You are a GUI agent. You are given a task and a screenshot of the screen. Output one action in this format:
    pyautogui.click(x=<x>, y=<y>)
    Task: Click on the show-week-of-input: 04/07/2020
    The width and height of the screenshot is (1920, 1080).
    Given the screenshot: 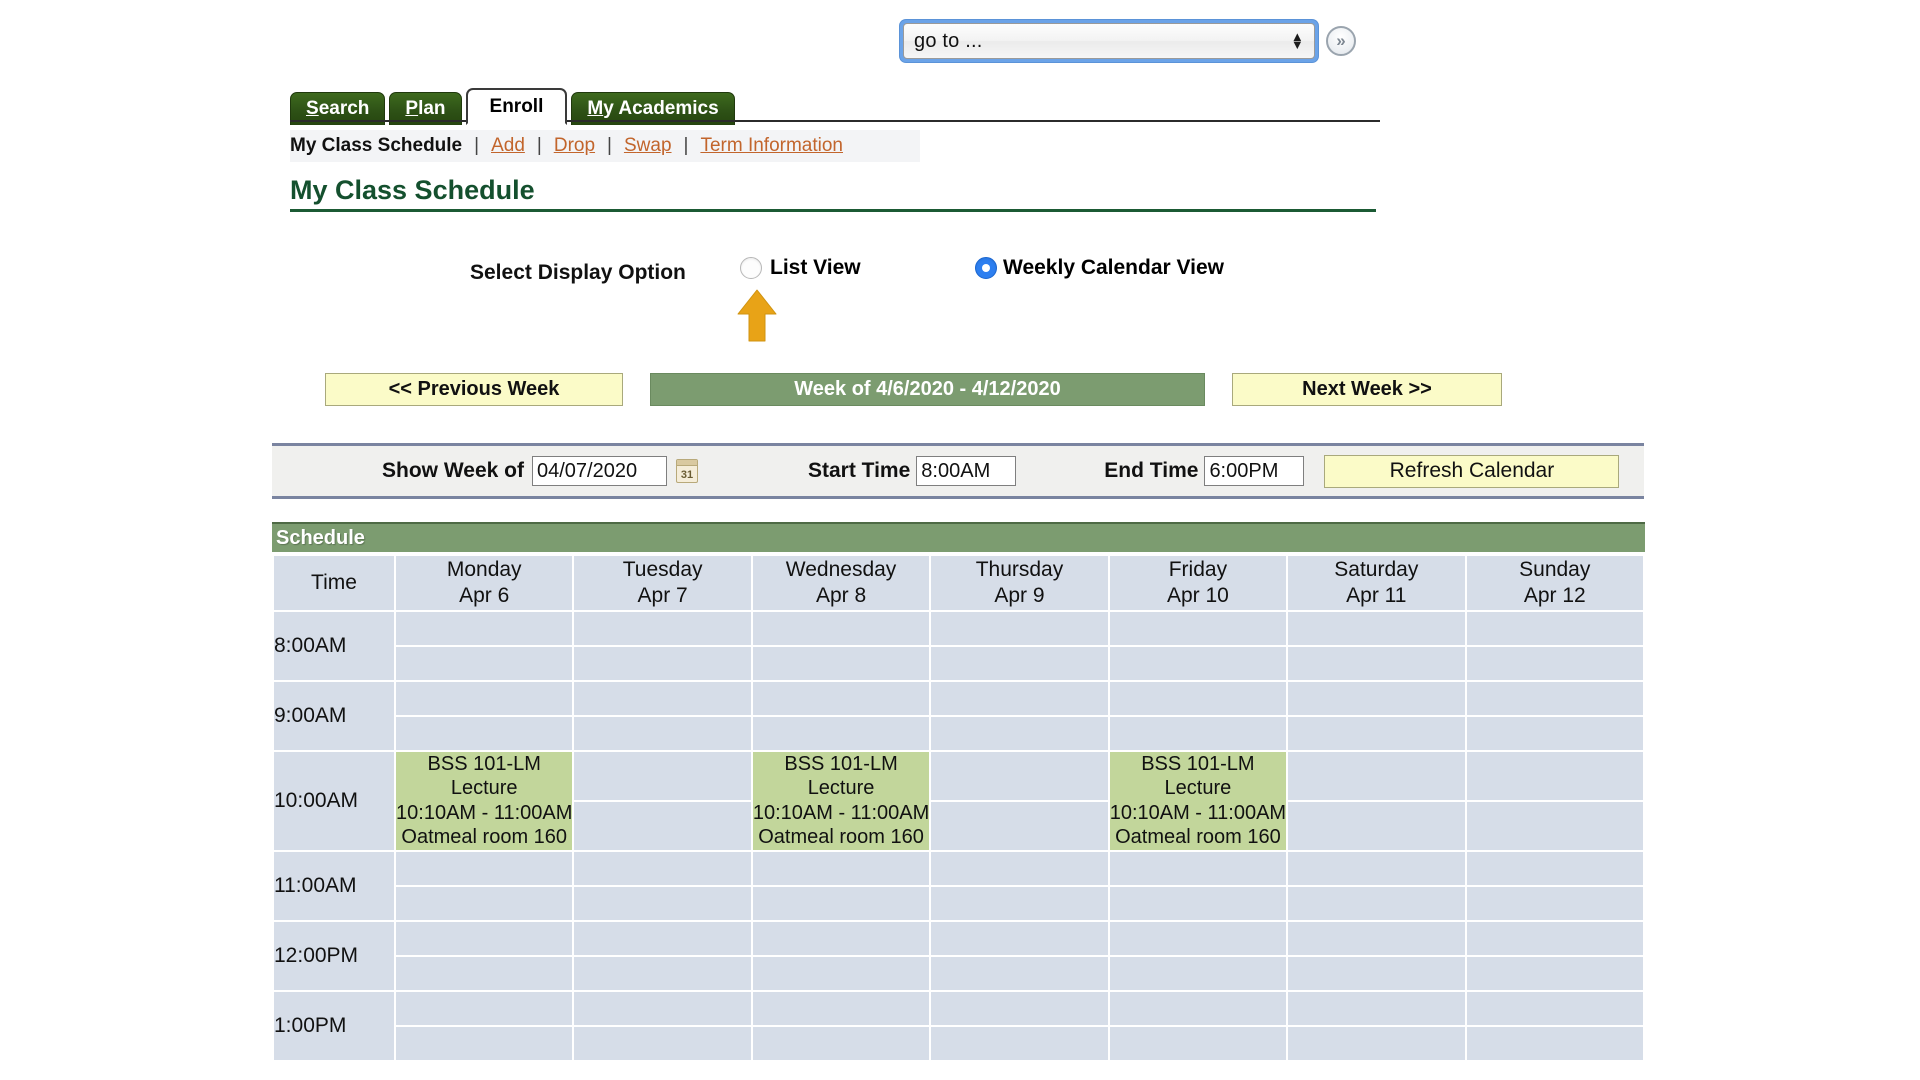 What is the action you would take?
    pyautogui.click(x=599, y=471)
    